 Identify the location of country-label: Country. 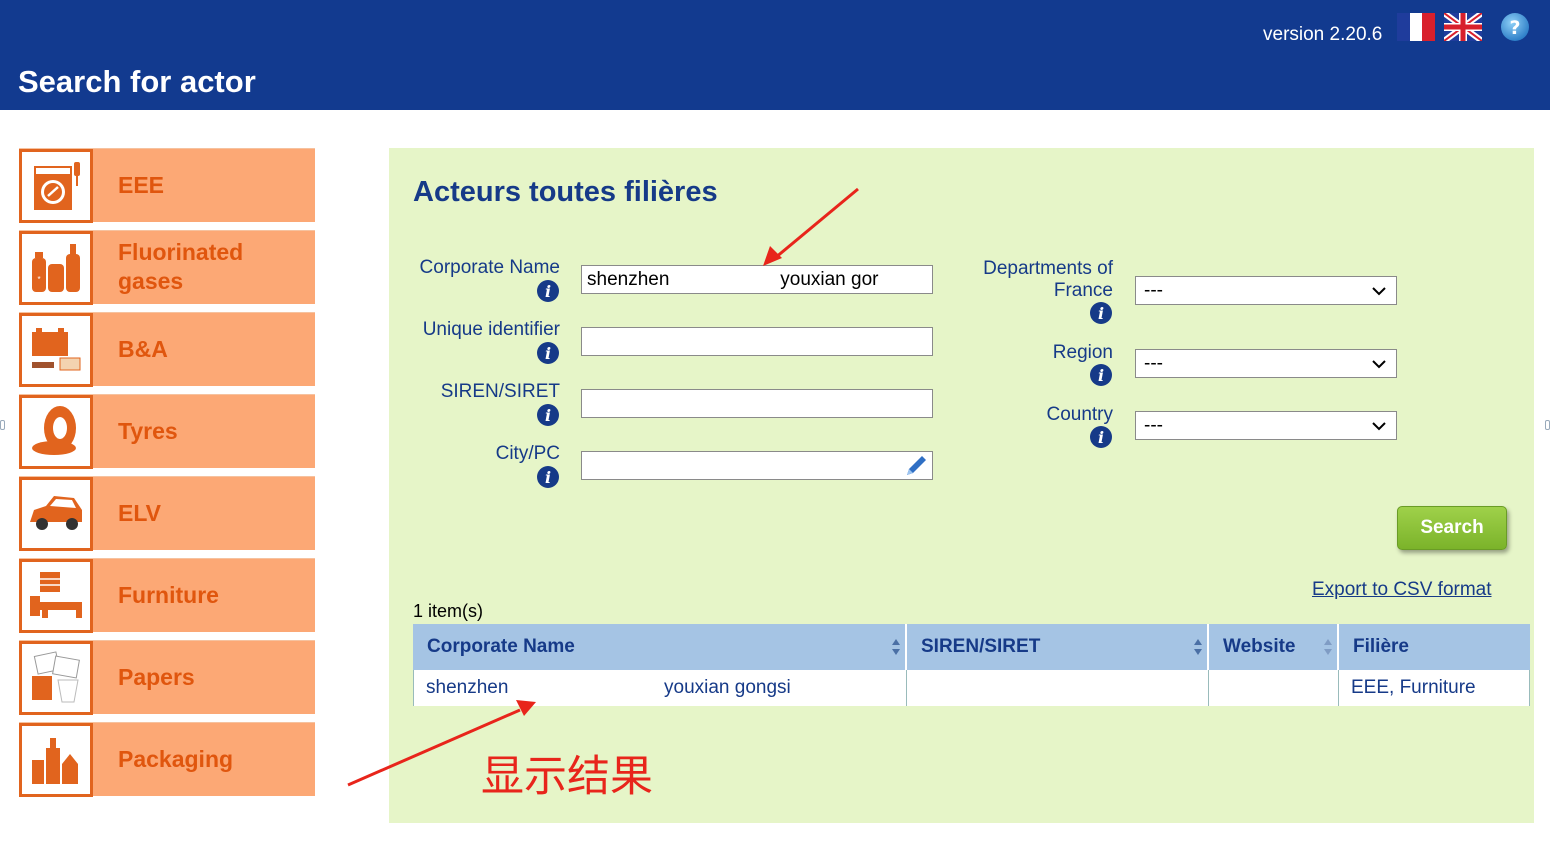
(1079, 414).